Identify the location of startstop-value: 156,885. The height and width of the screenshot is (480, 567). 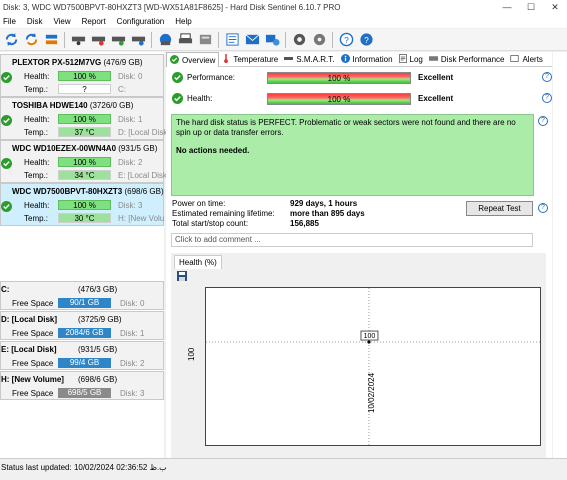
(304, 223).